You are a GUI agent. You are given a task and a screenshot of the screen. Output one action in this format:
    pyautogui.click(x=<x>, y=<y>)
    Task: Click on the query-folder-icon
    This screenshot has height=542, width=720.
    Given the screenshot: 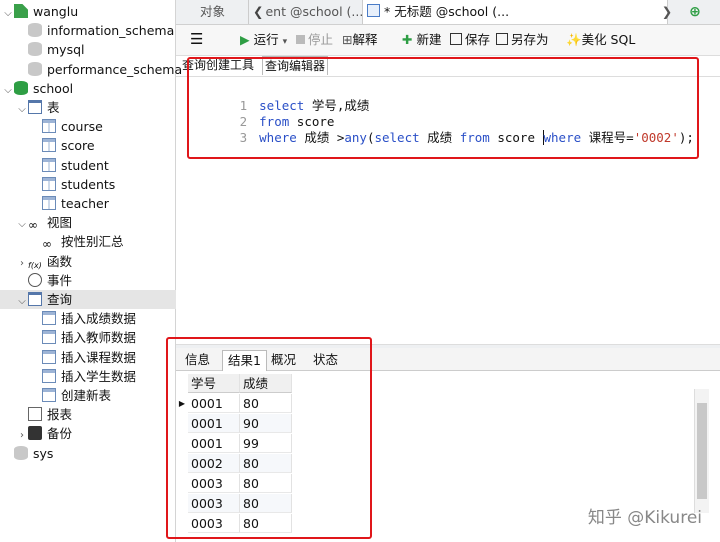 What is the action you would take?
    pyautogui.click(x=35, y=299)
    